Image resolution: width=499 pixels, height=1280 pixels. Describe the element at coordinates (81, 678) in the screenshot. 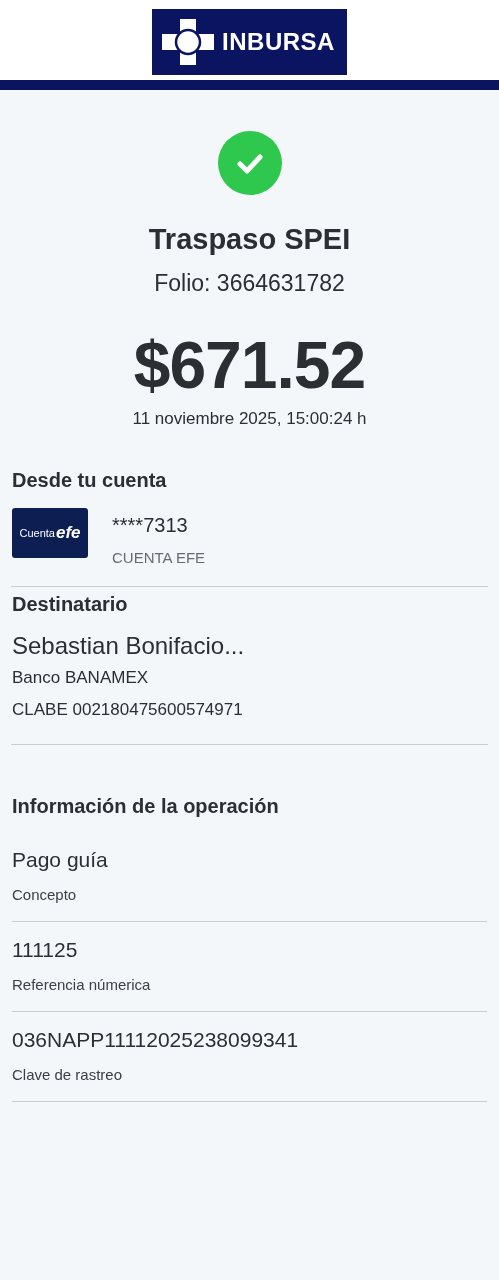

I see `bank-name: Banco BANAMEX` at that location.